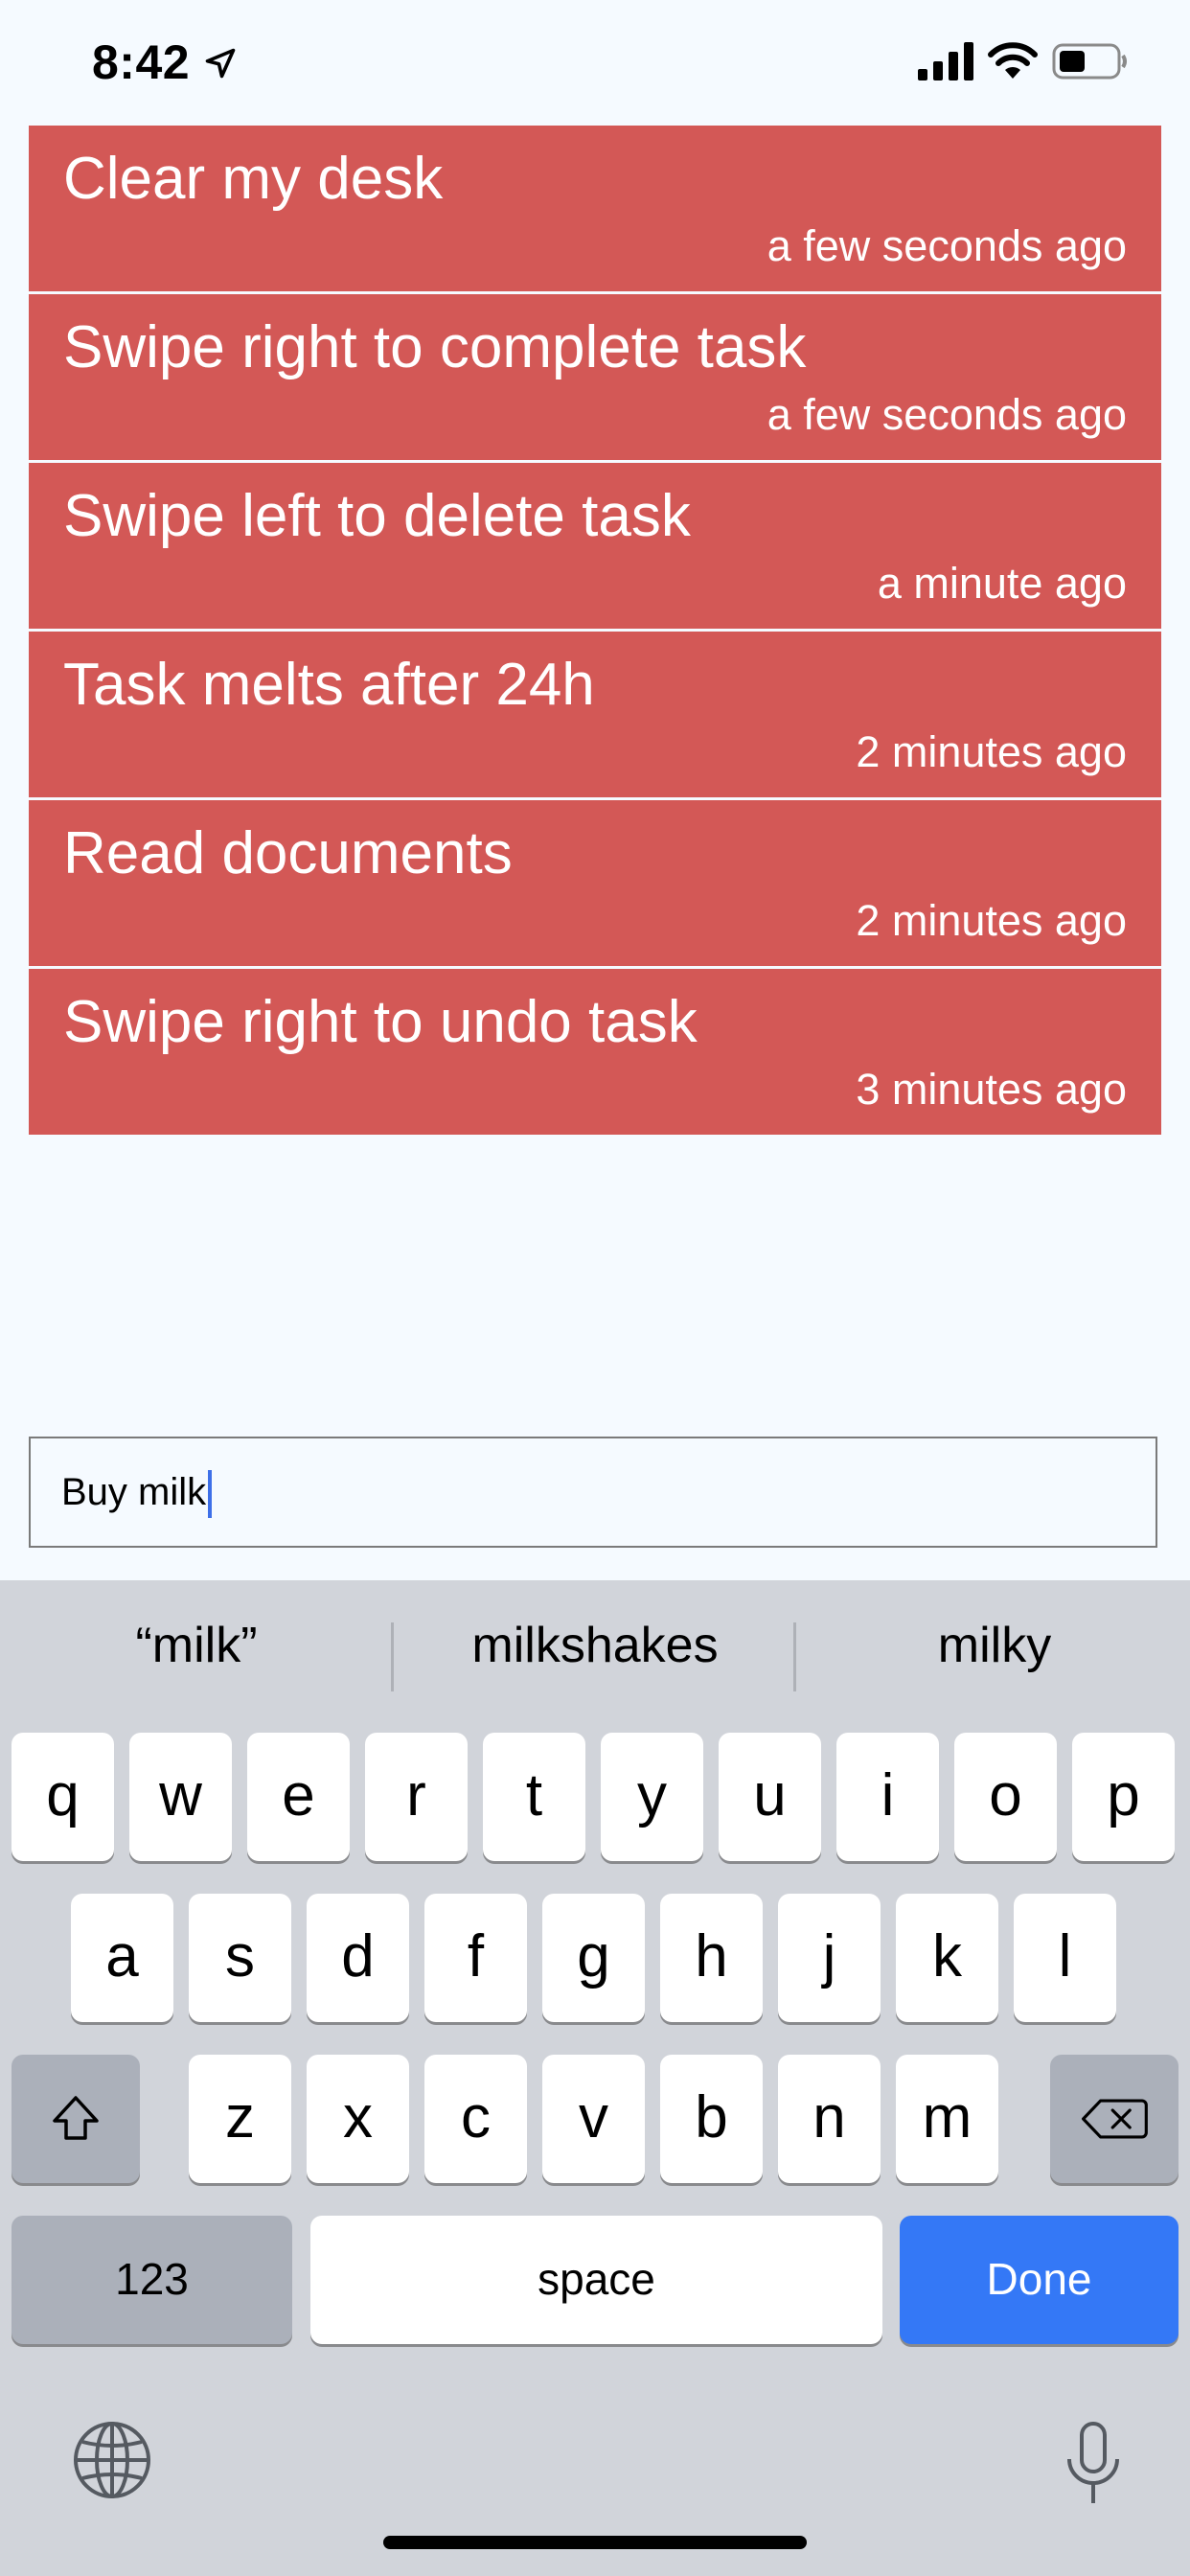 This screenshot has height=2576, width=1190. Describe the element at coordinates (888, 1797) in the screenshot. I see `key-i: i` at that location.